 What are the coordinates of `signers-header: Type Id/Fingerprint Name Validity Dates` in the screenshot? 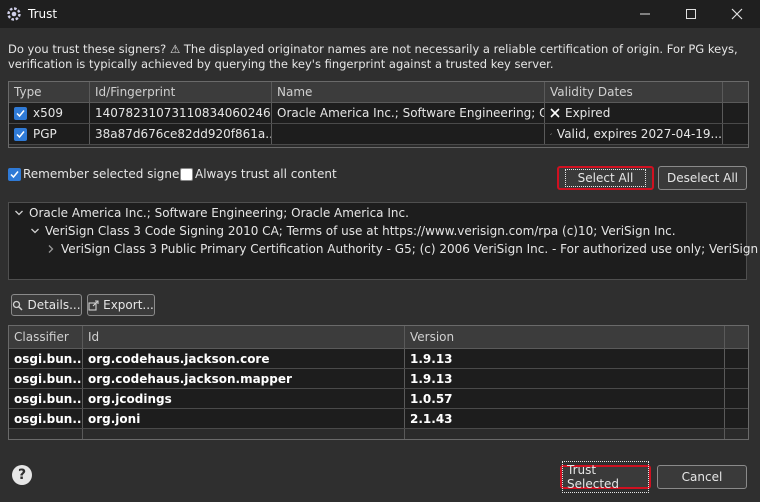 It's located at (378, 92).